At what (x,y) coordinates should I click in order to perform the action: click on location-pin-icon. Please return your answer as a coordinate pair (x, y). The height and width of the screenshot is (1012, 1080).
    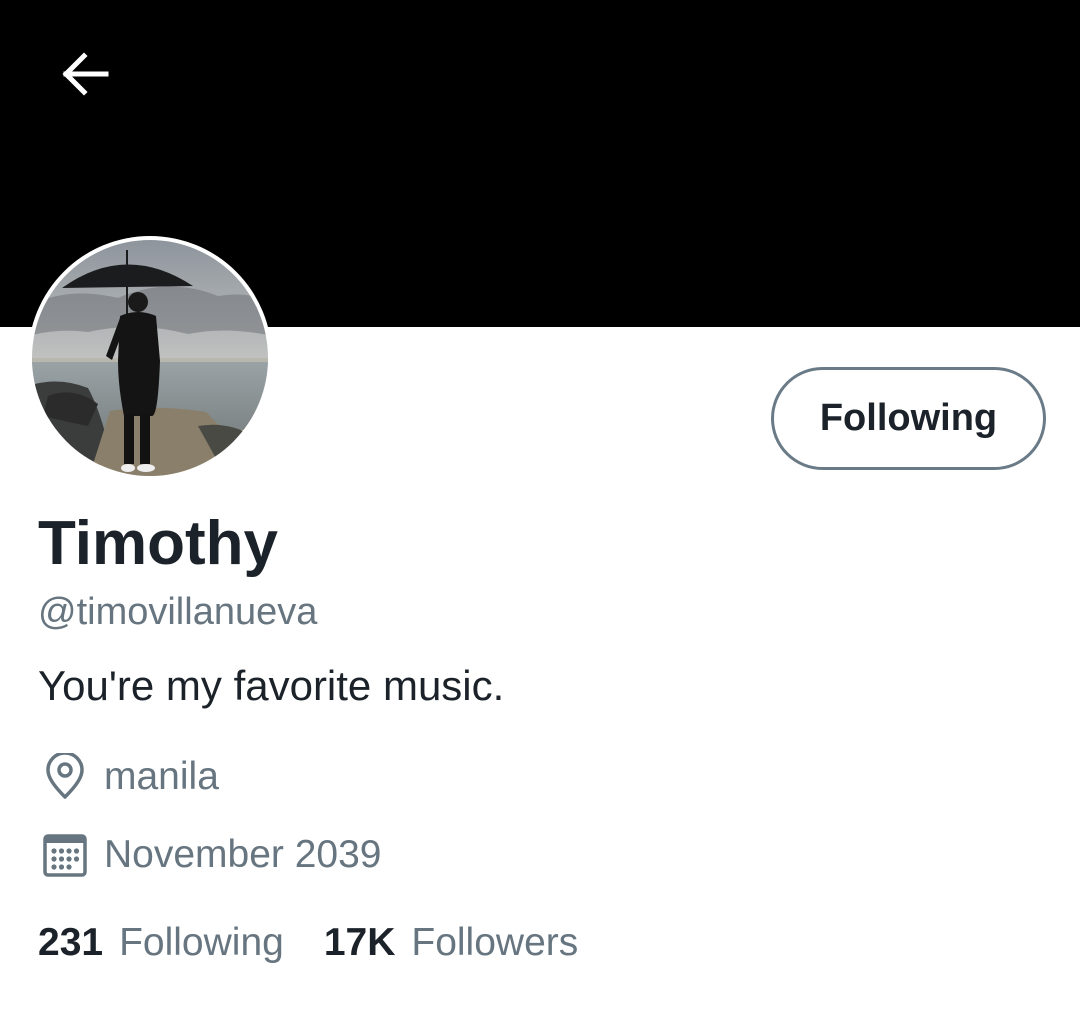
    Looking at the image, I should click on (65, 777).